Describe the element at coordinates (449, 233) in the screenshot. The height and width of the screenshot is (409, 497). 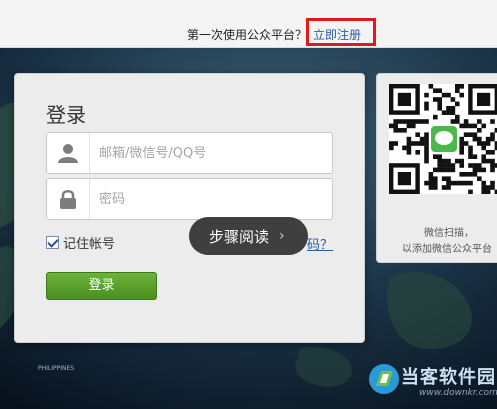
I see `qr-caption-line1: 微信扫描，` at that location.